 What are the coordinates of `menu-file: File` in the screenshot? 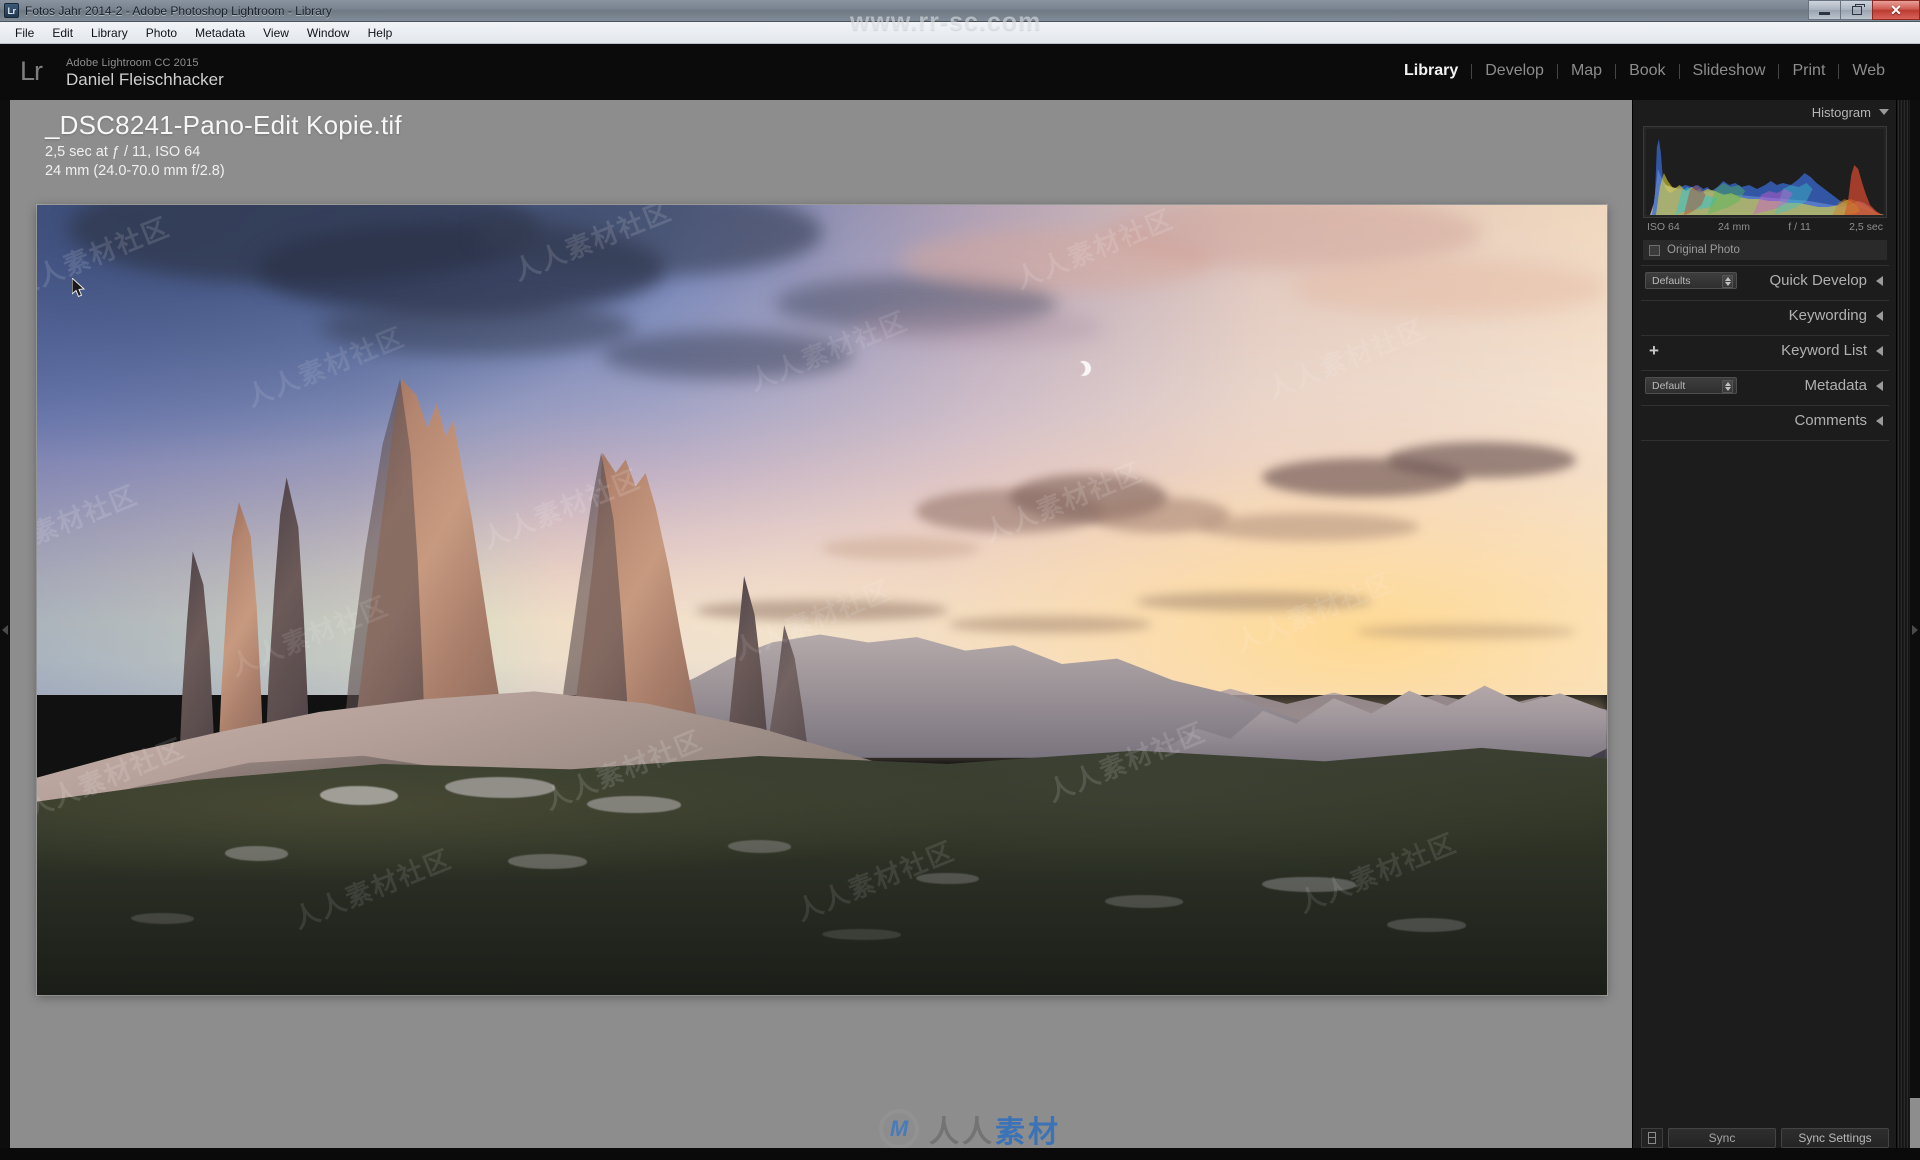 It's located at (24, 33).